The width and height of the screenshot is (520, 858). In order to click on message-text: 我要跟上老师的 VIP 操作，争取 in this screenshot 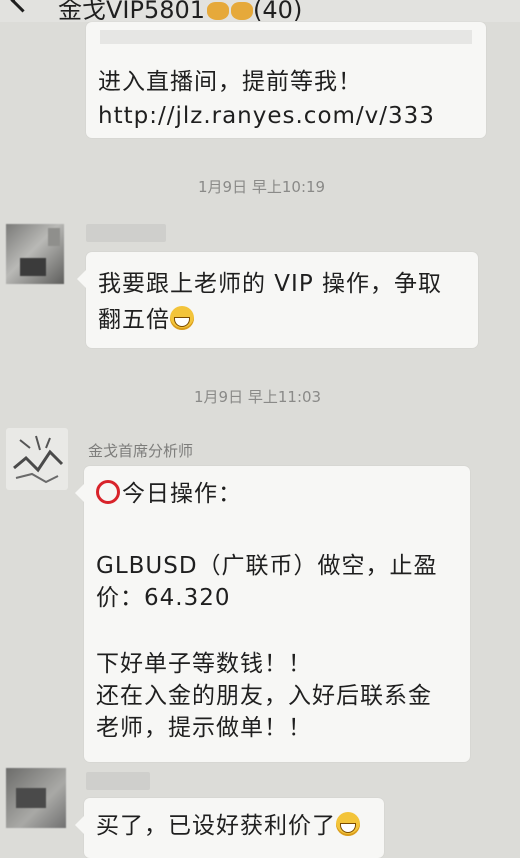, I will do `click(270, 284)`.